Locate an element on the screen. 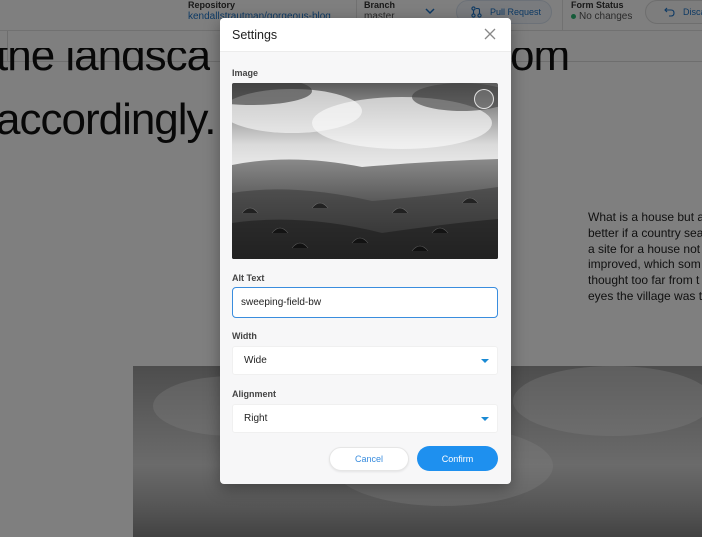 The image size is (702, 537). confirm-button: Confirm is located at coordinates (457, 458).